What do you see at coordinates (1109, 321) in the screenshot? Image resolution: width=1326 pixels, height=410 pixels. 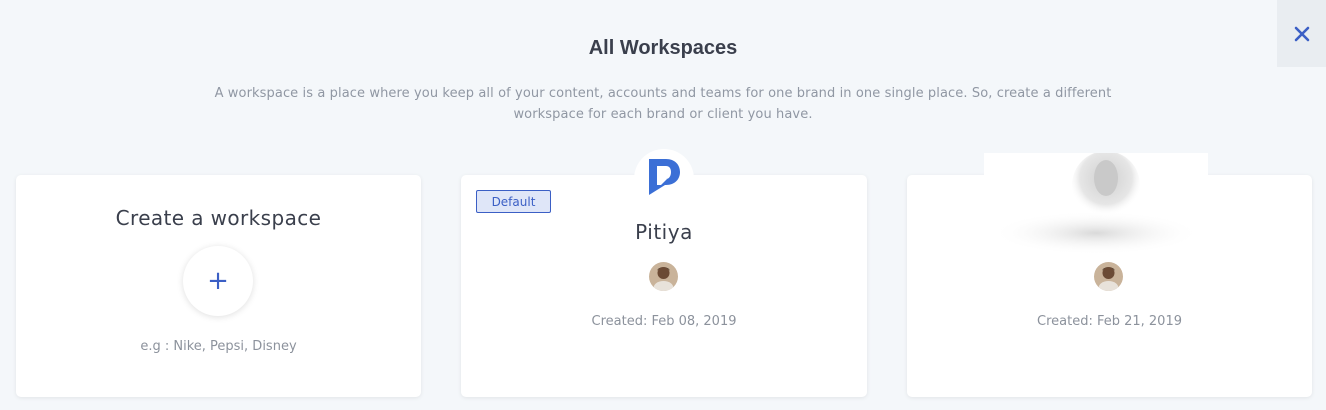 I see `created-date: Created: Feb 21, 2019` at bounding box center [1109, 321].